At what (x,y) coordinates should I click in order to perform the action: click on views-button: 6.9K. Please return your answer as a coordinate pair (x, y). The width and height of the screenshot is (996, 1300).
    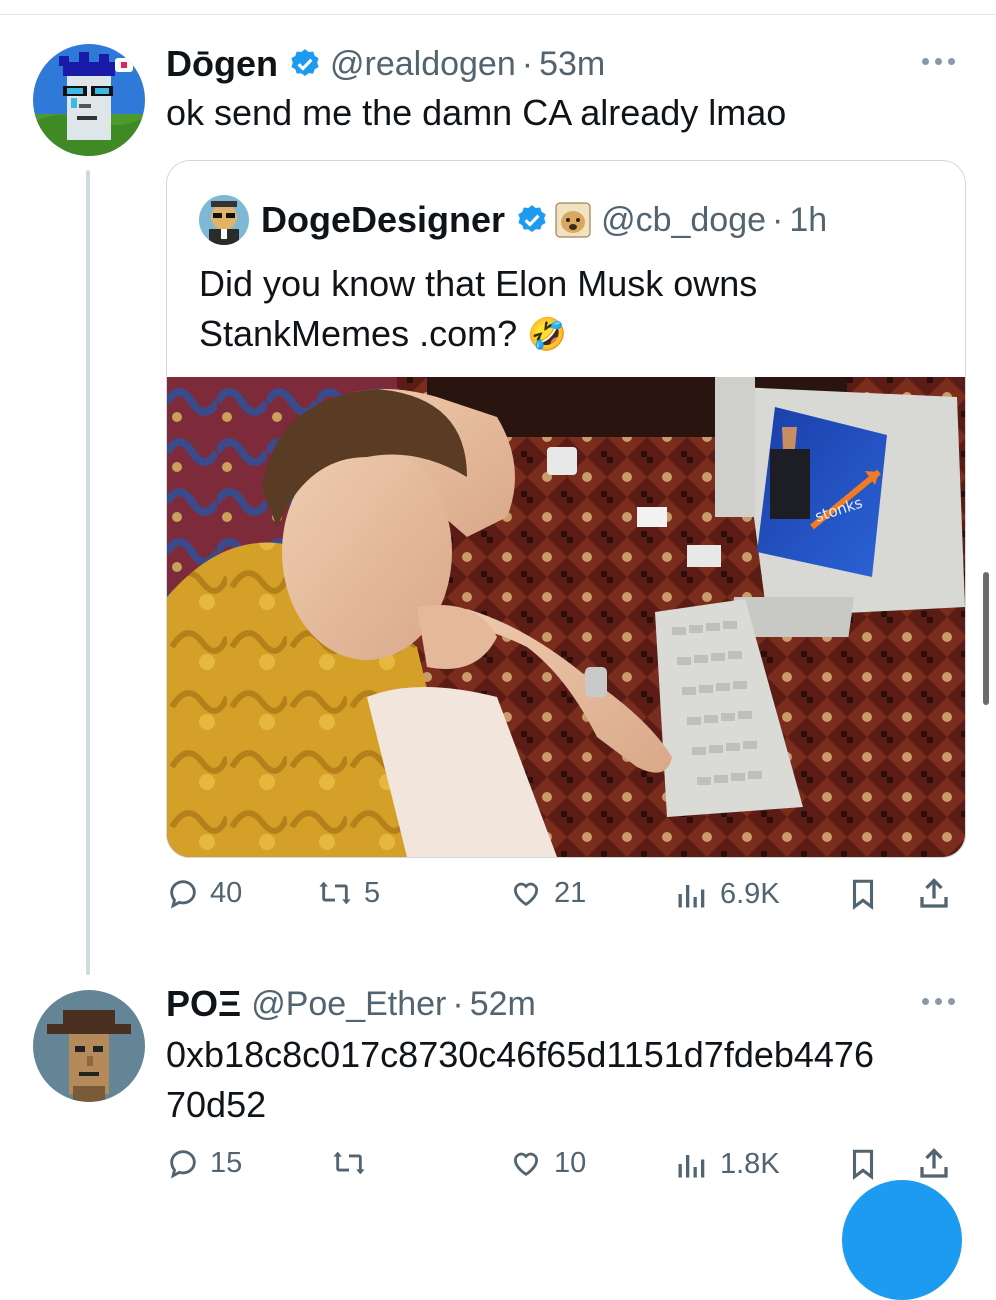
    Looking at the image, I should click on (727, 894).